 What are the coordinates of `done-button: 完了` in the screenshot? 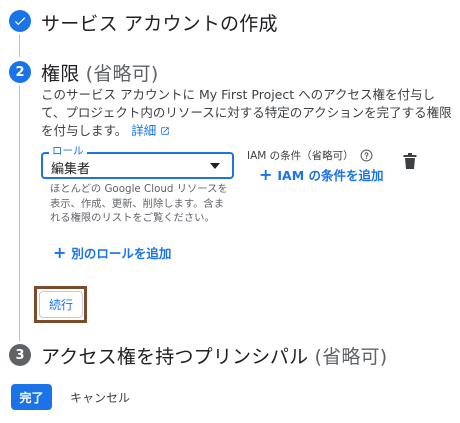 It's located at (31, 397).